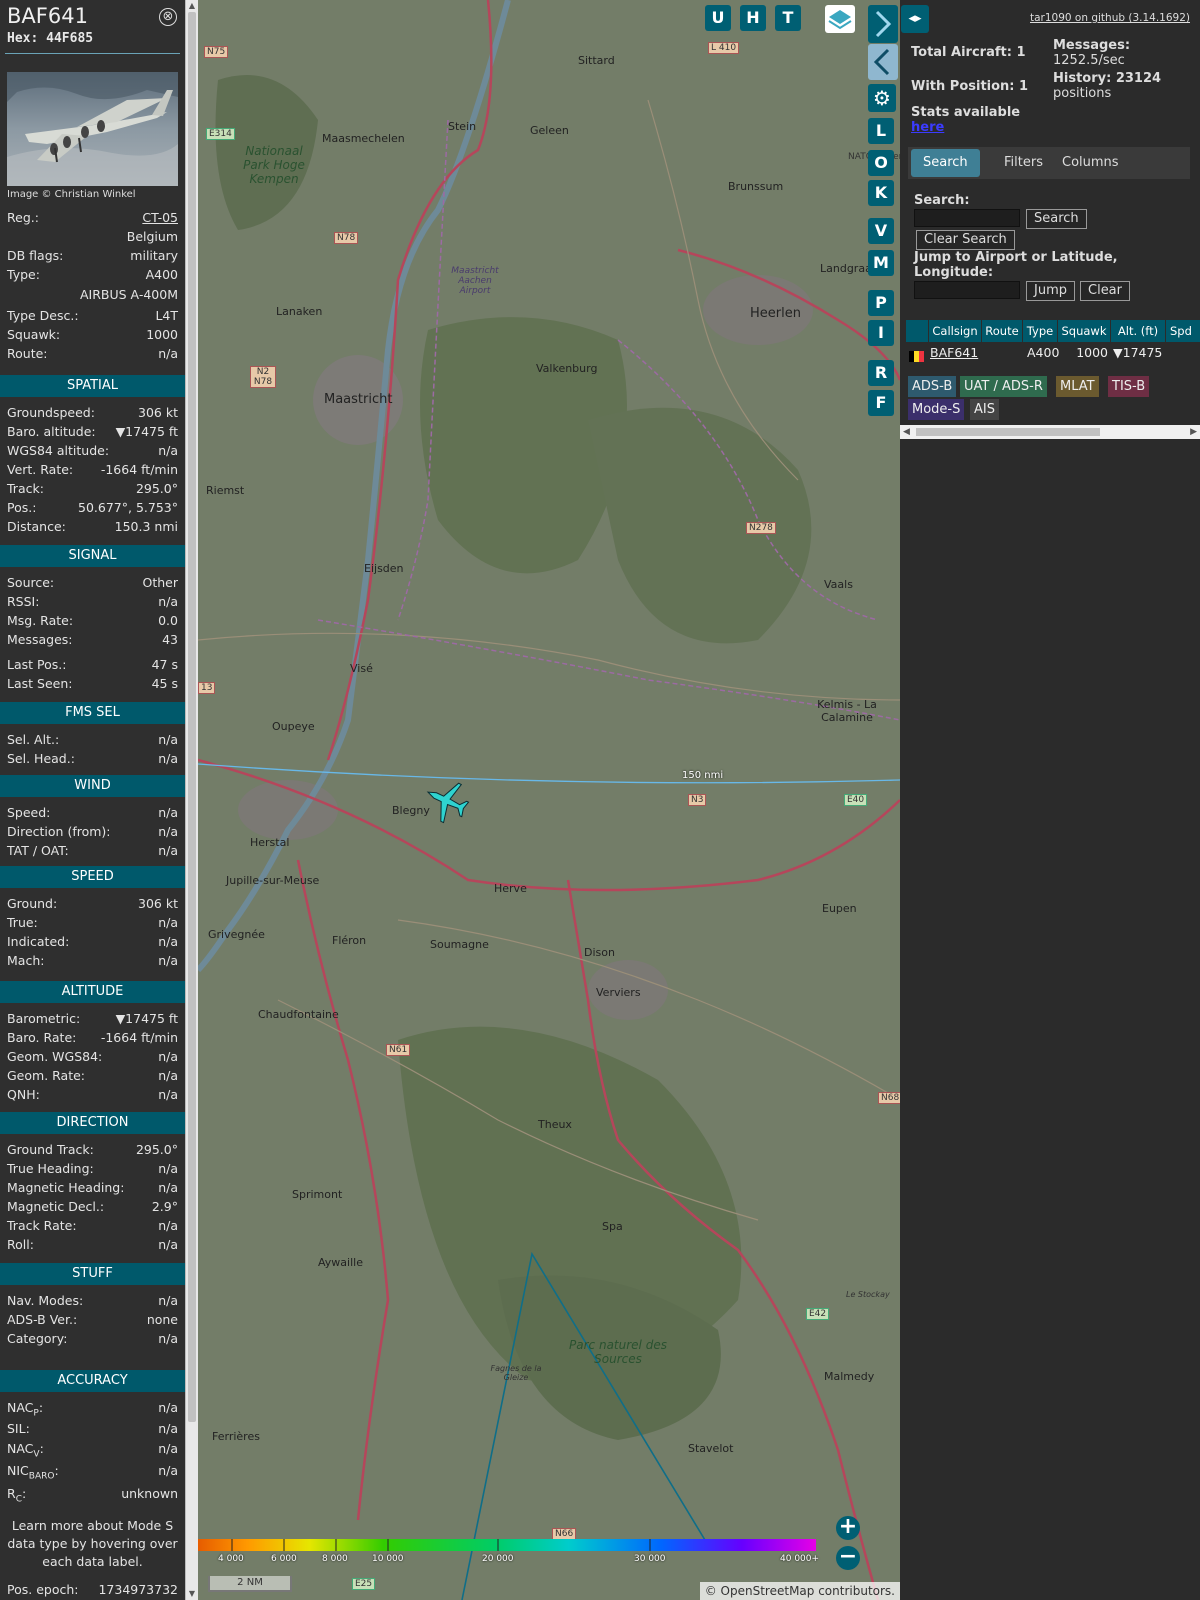 The height and width of the screenshot is (1600, 1200). Describe the element at coordinates (868, 1294) in the screenshot. I see `place-label: Le Stockay` at that location.